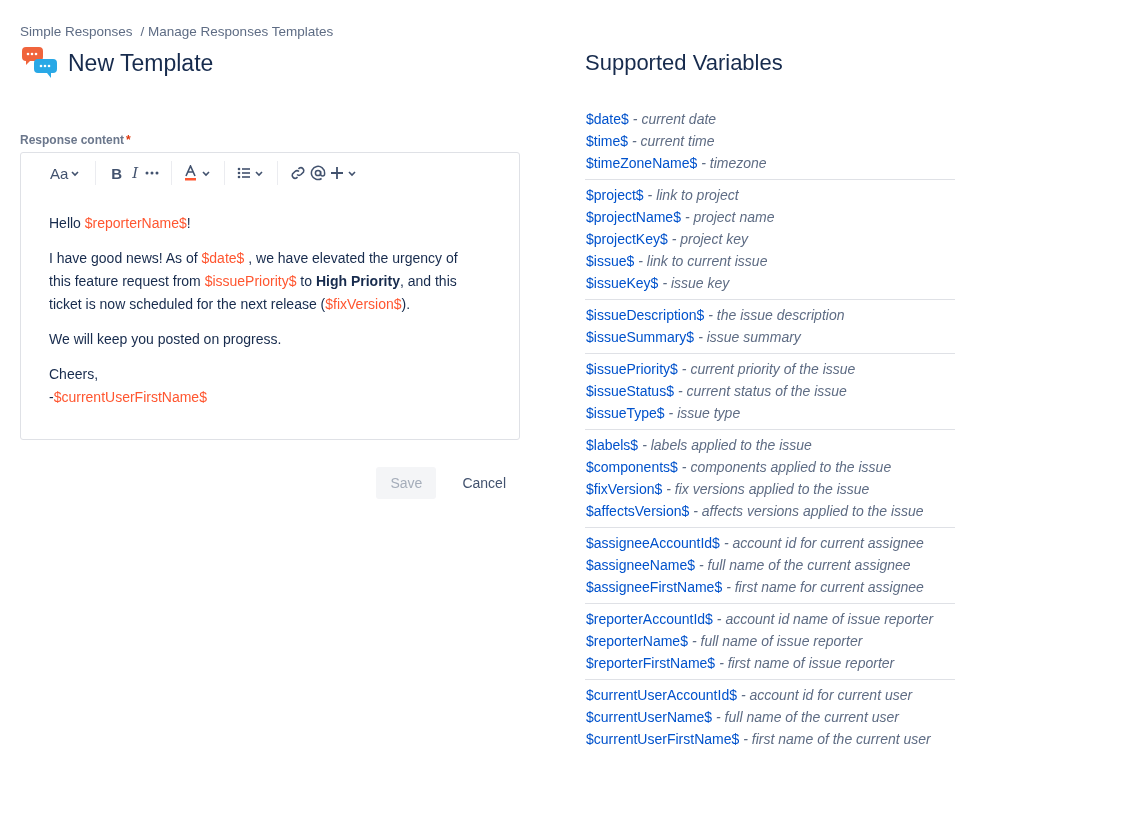 The width and height of the screenshot is (1128, 837). What do you see at coordinates (625, 413) in the screenshot?
I see `variable-name: $issueType$` at bounding box center [625, 413].